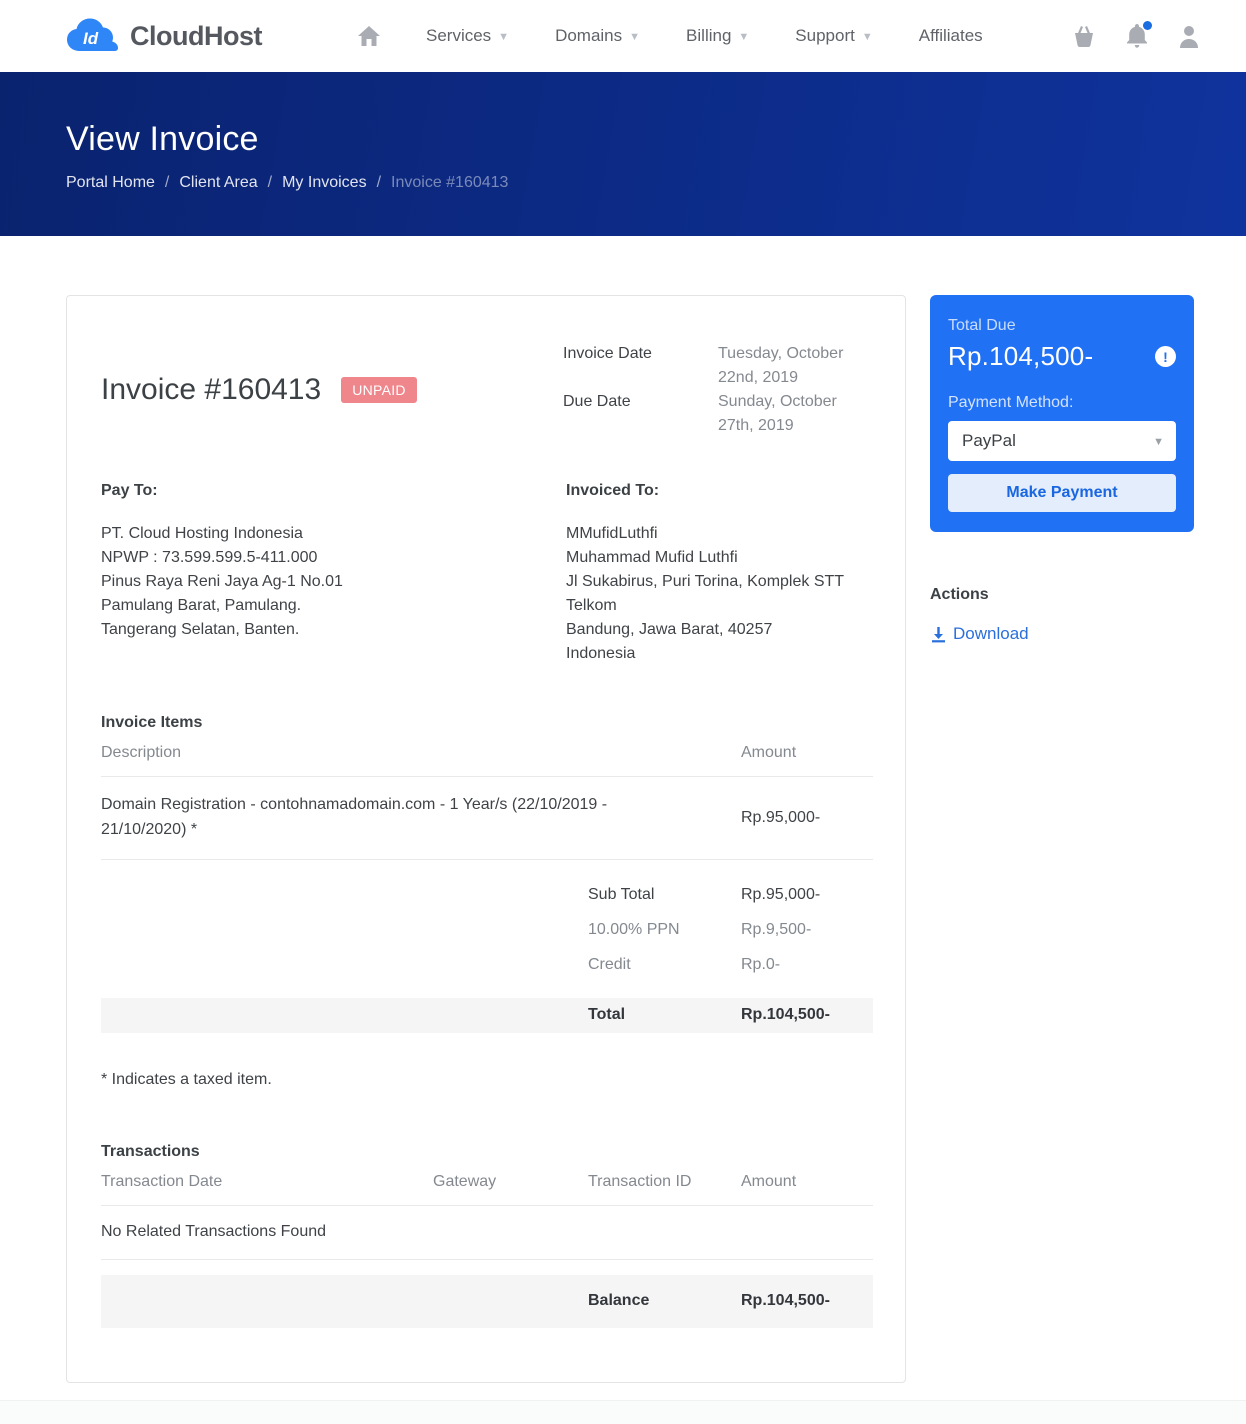 This screenshot has width=1246, height=1424. Describe the element at coordinates (368, 36) in the screenshot. I see `home-icon` at that location.